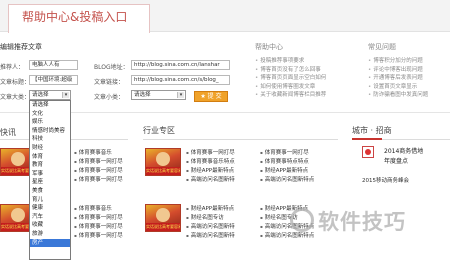 This screenshot has height=260, width=450. I want to click on industry-section-line, so click(240, 139).